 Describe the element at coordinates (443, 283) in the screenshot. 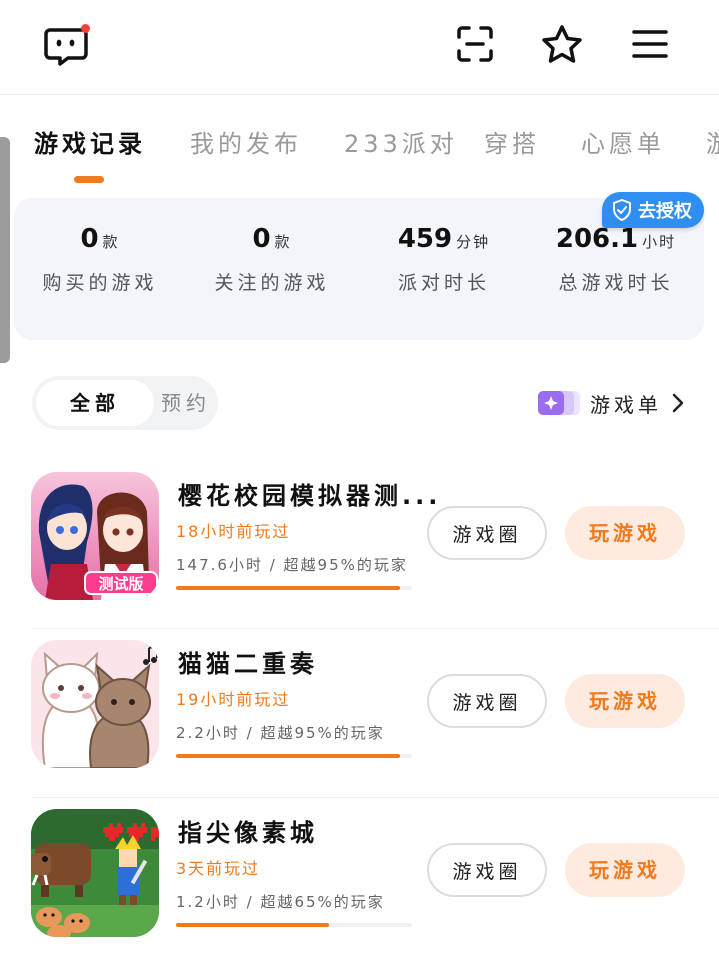

I see `stat-label: 派对时长` at that location.